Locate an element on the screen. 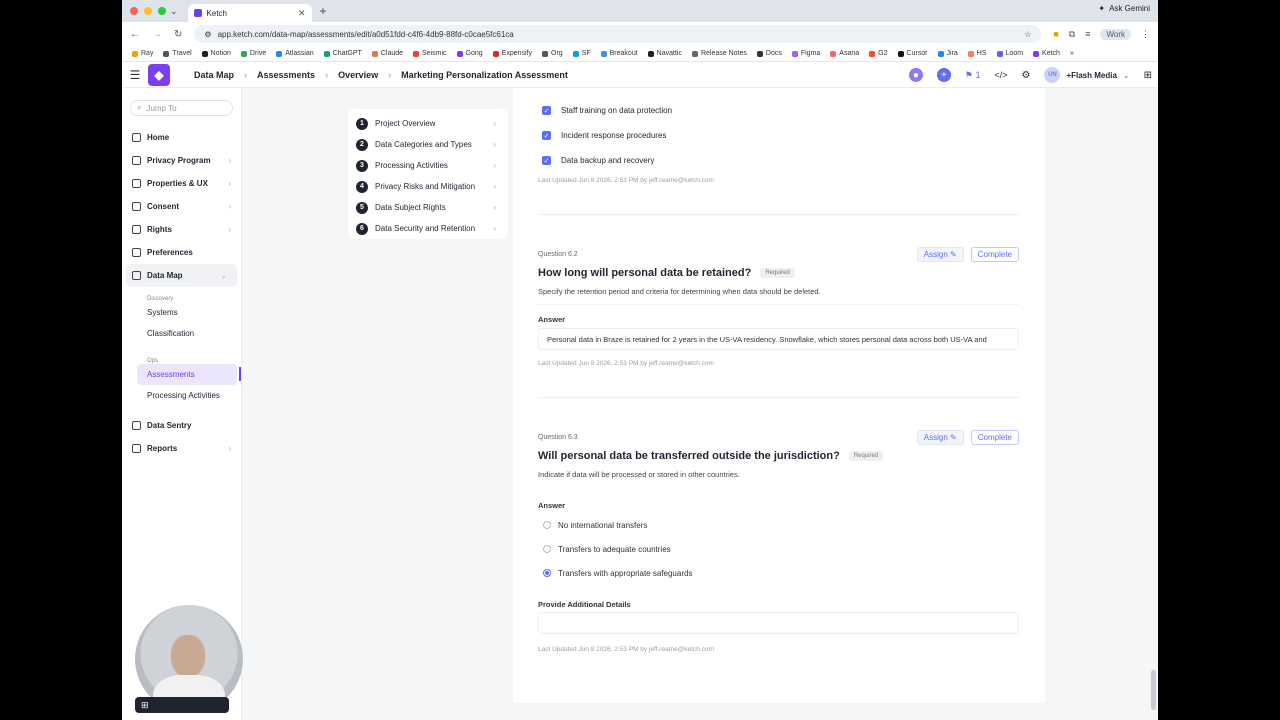 The height and width of the screenshot is (720, 1280). menu-toggle-icon: ☰ is located at coordinates (135, 75).